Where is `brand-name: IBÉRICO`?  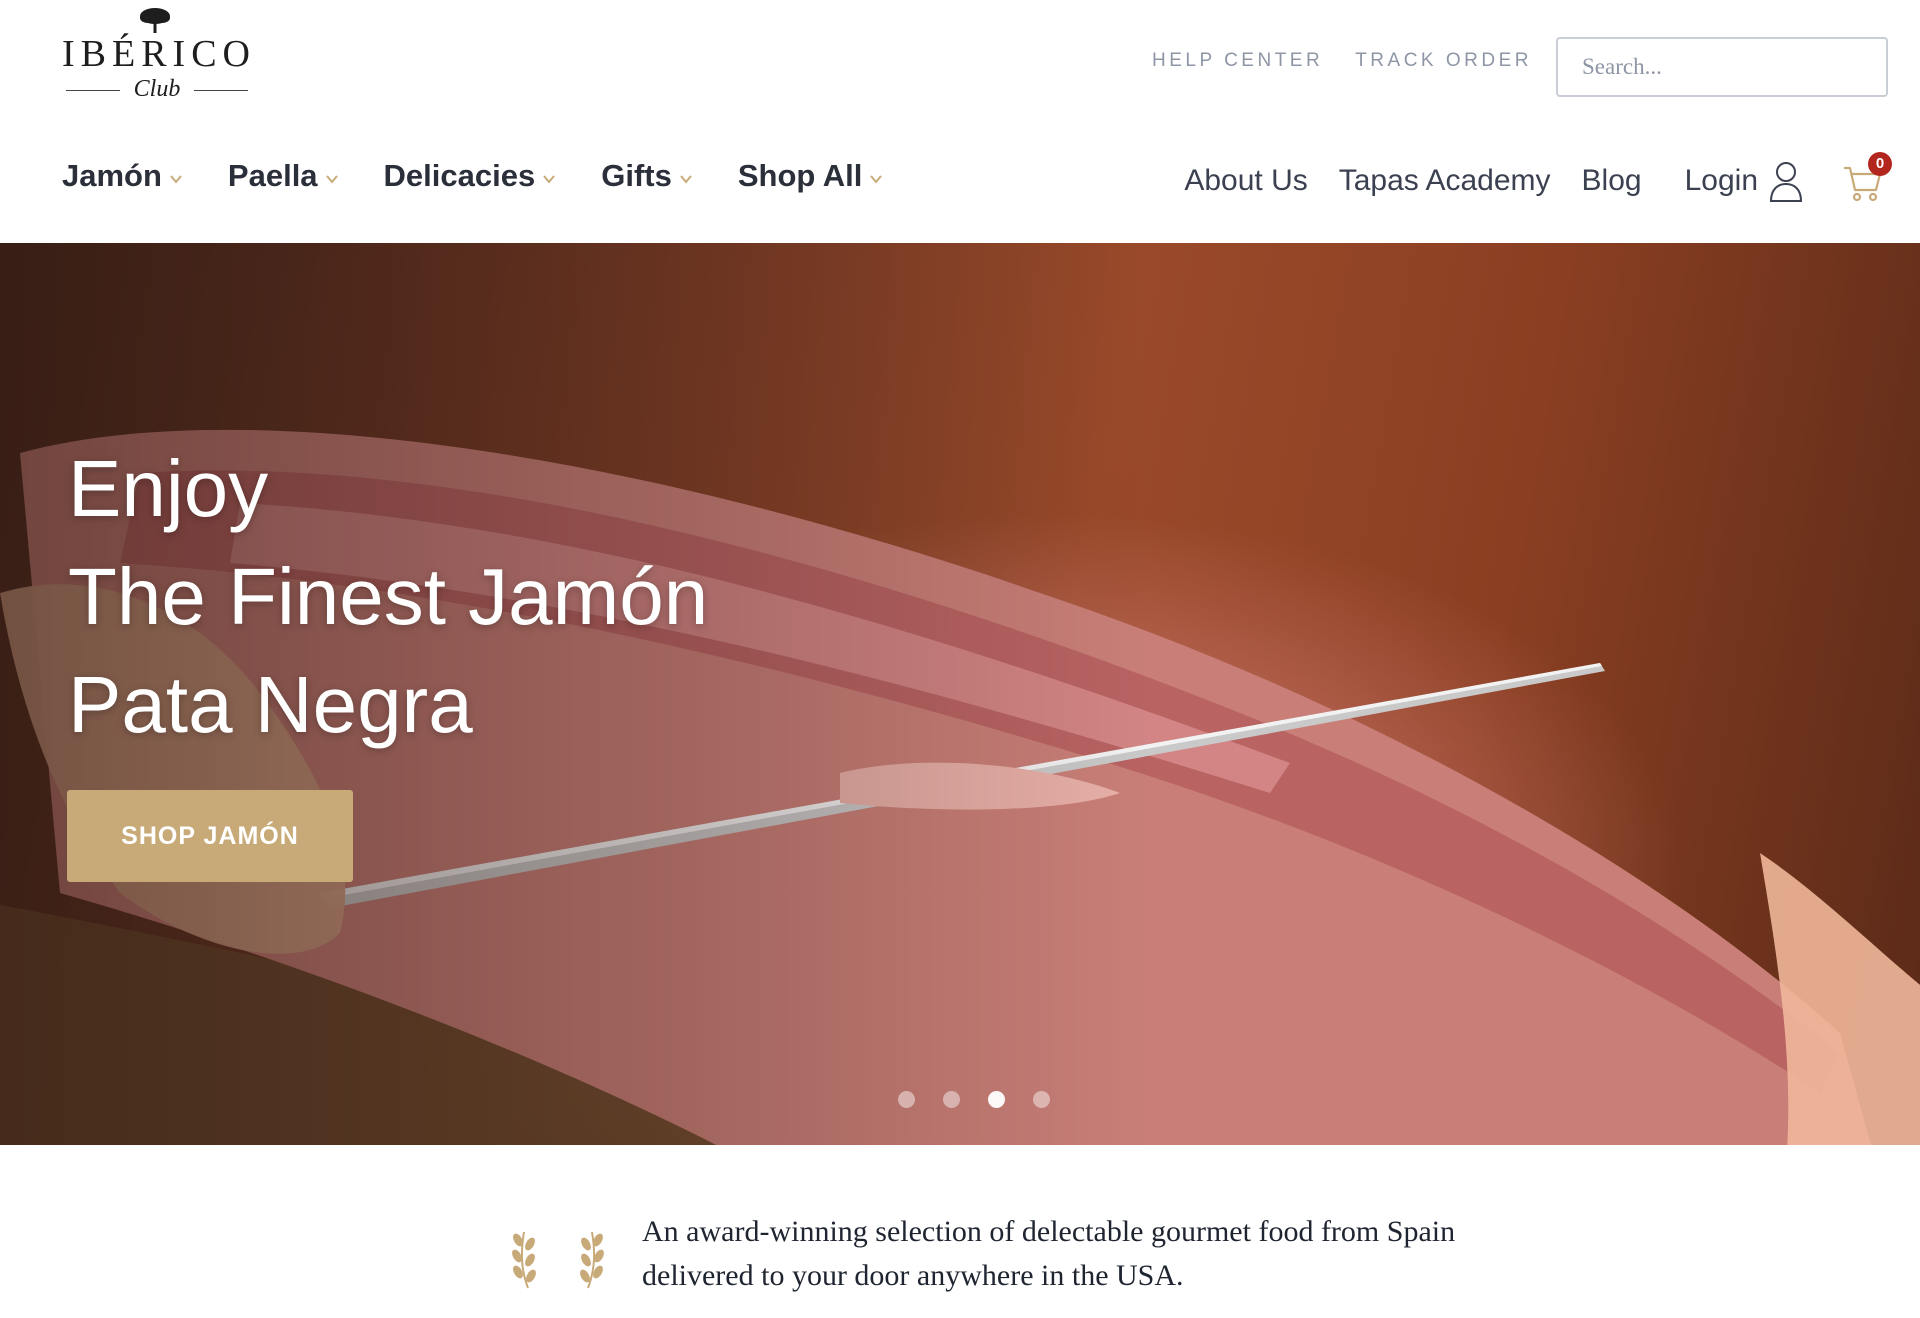 brand-name: IBÉRICO is located at coordinates (159, 54).